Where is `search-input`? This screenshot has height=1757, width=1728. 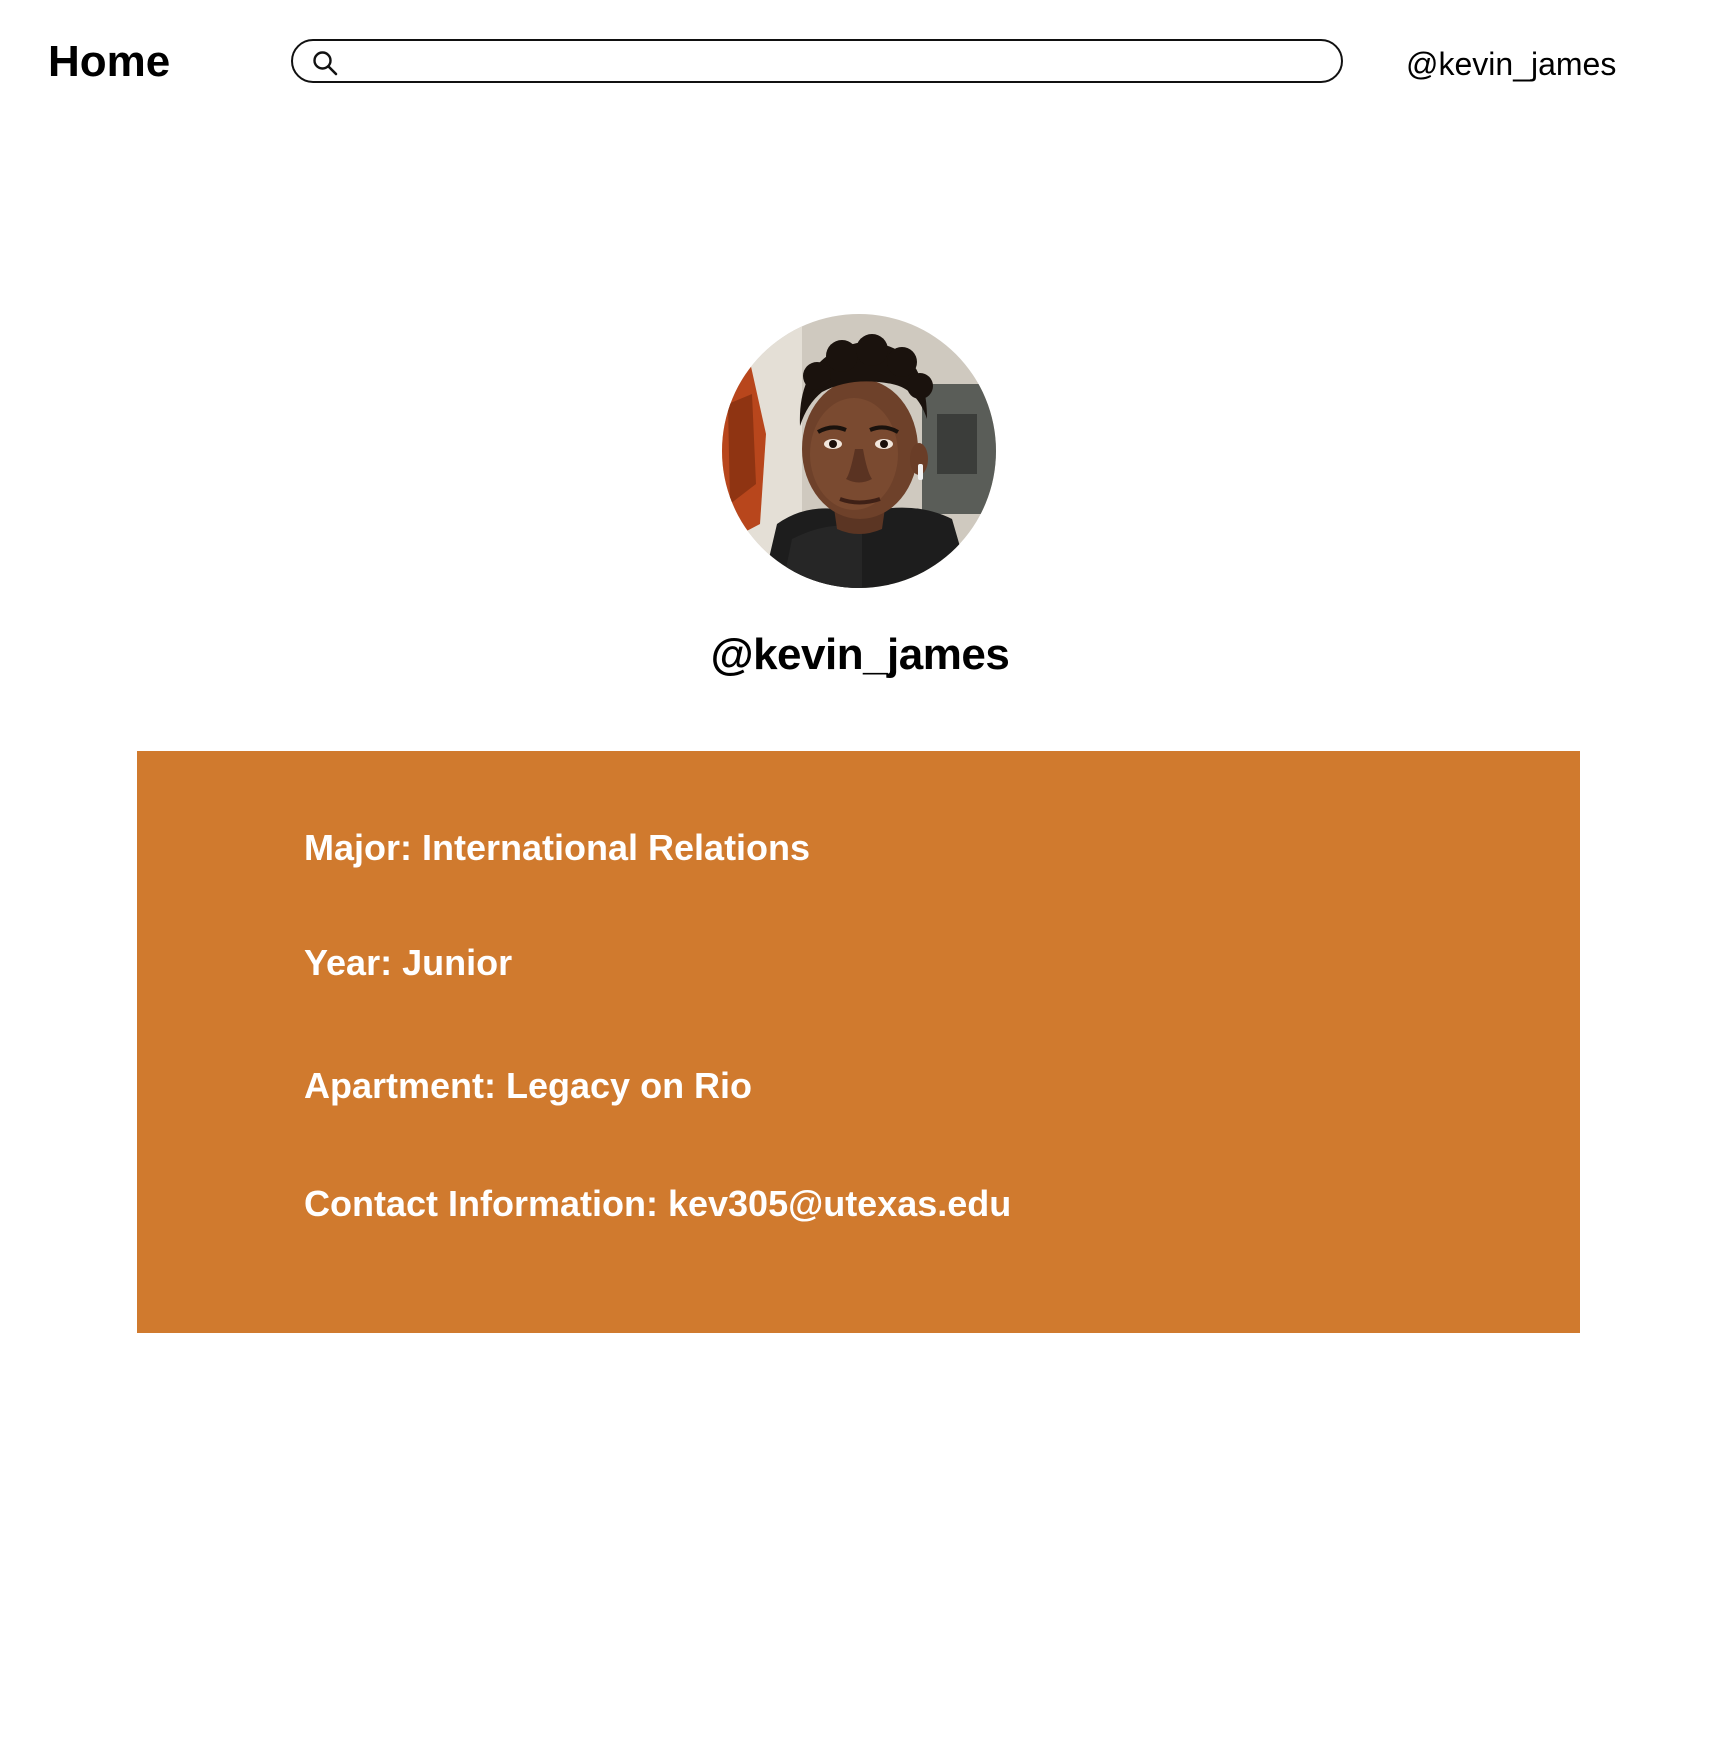 search-input is located at coordinates (838, 62).